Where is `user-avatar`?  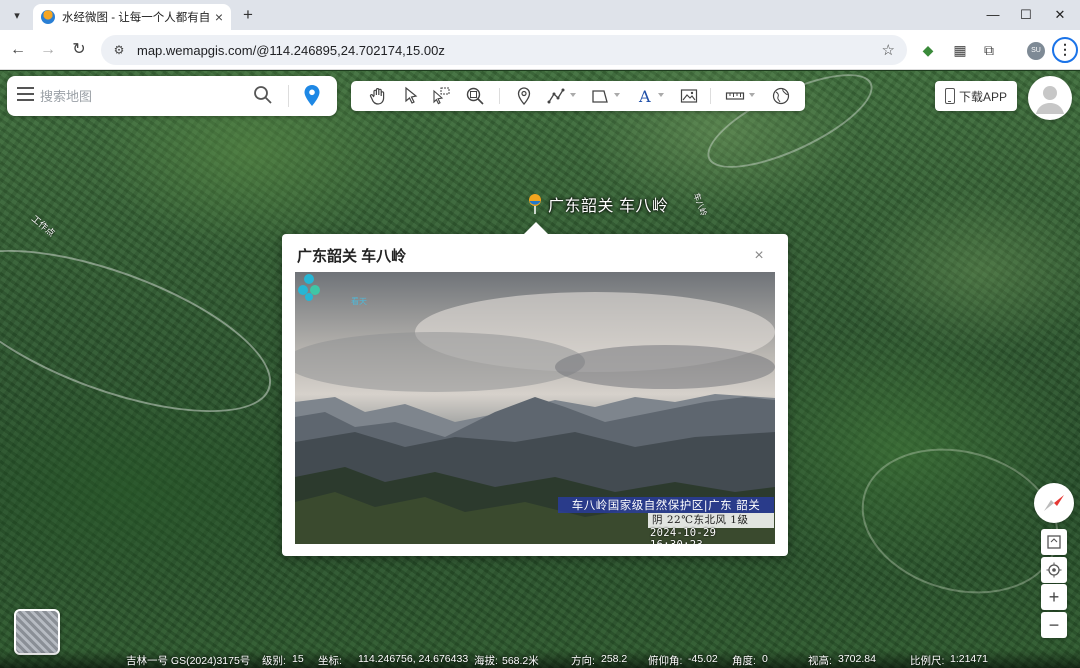 user-avatar is located at coordinates (1050, 98).